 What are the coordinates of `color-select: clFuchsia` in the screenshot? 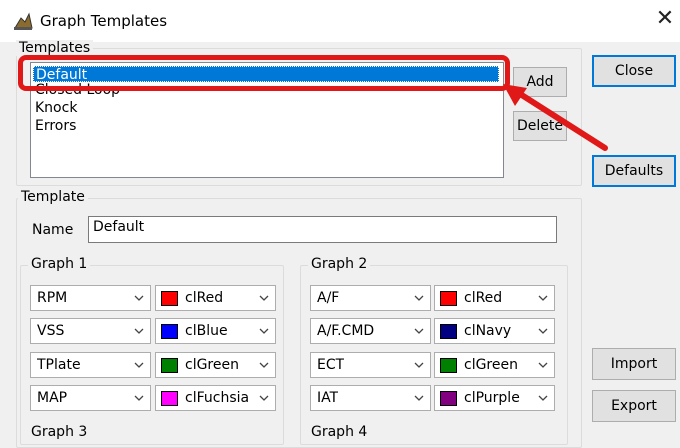 It's located at (215, 398).